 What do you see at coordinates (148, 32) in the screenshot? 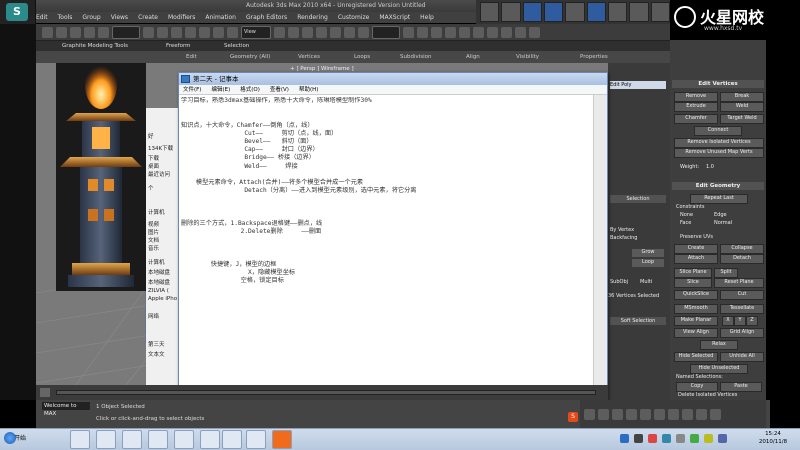
I see `select-object-icon` at bounding box center [148, 32].